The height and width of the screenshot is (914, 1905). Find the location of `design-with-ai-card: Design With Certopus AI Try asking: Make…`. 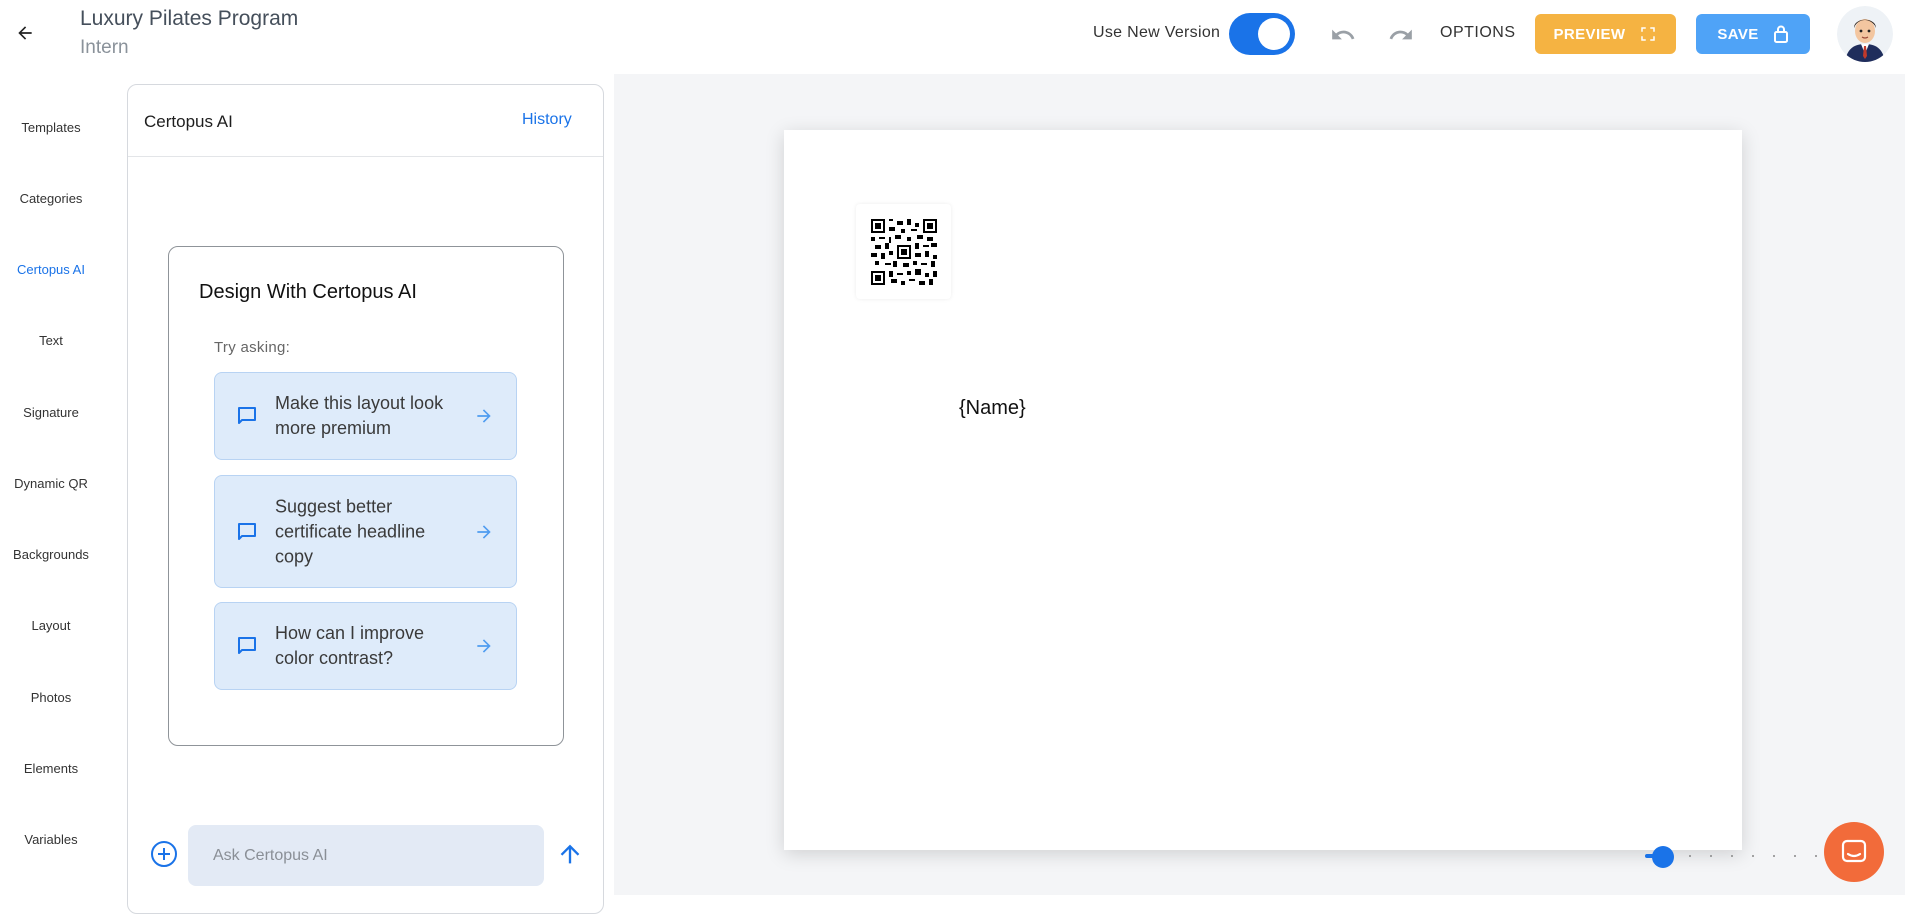

design-with-ai-card: Design With Certopus AI Try asking: Make… is located at coordinates (366, 496).